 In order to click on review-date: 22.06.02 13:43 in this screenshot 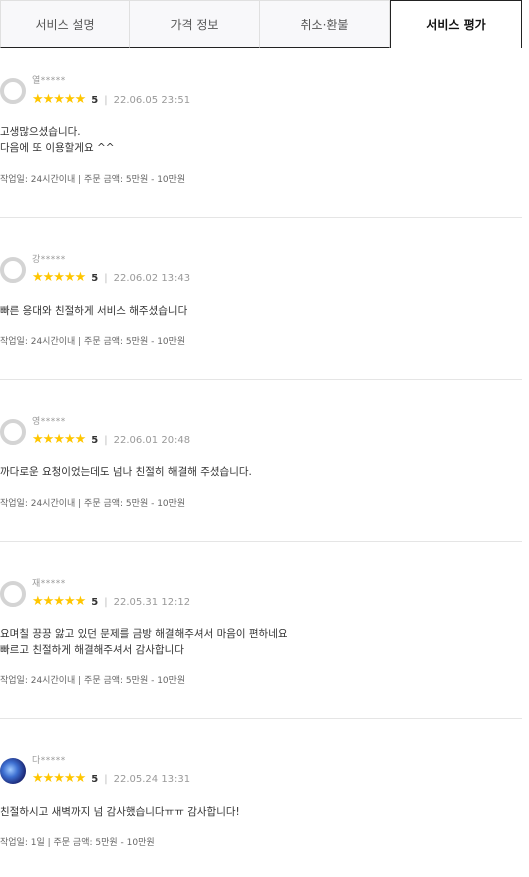, I will do `click(152, 278)`.